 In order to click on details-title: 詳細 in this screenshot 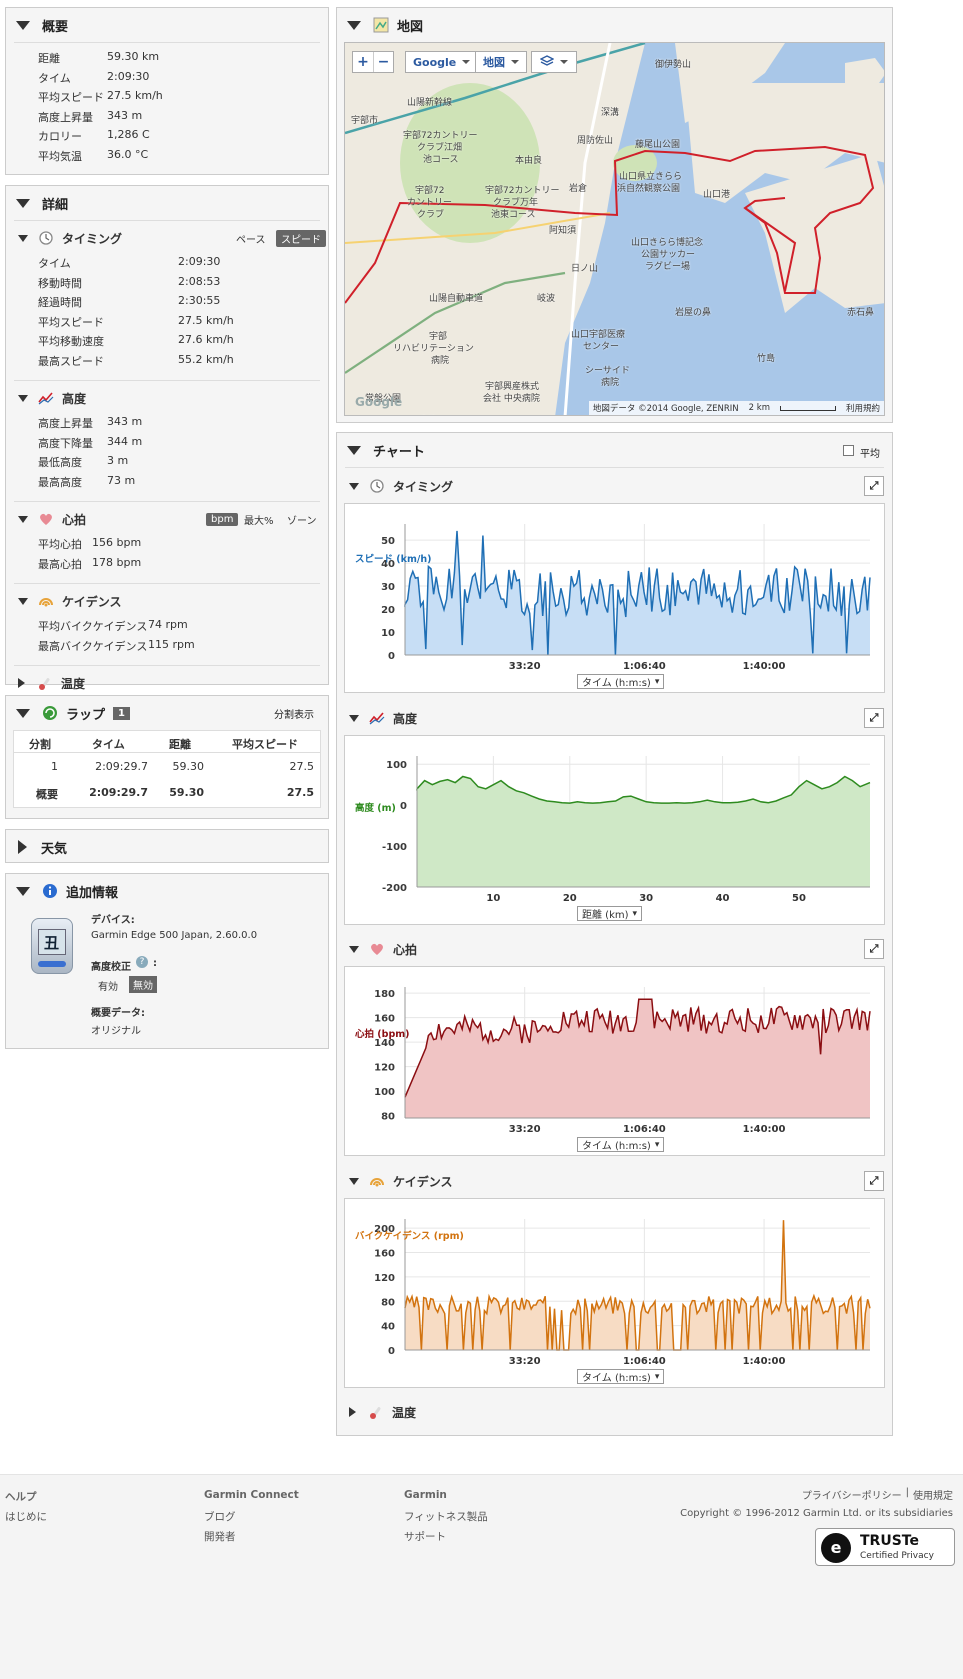, I will do `click(55, 205)`.